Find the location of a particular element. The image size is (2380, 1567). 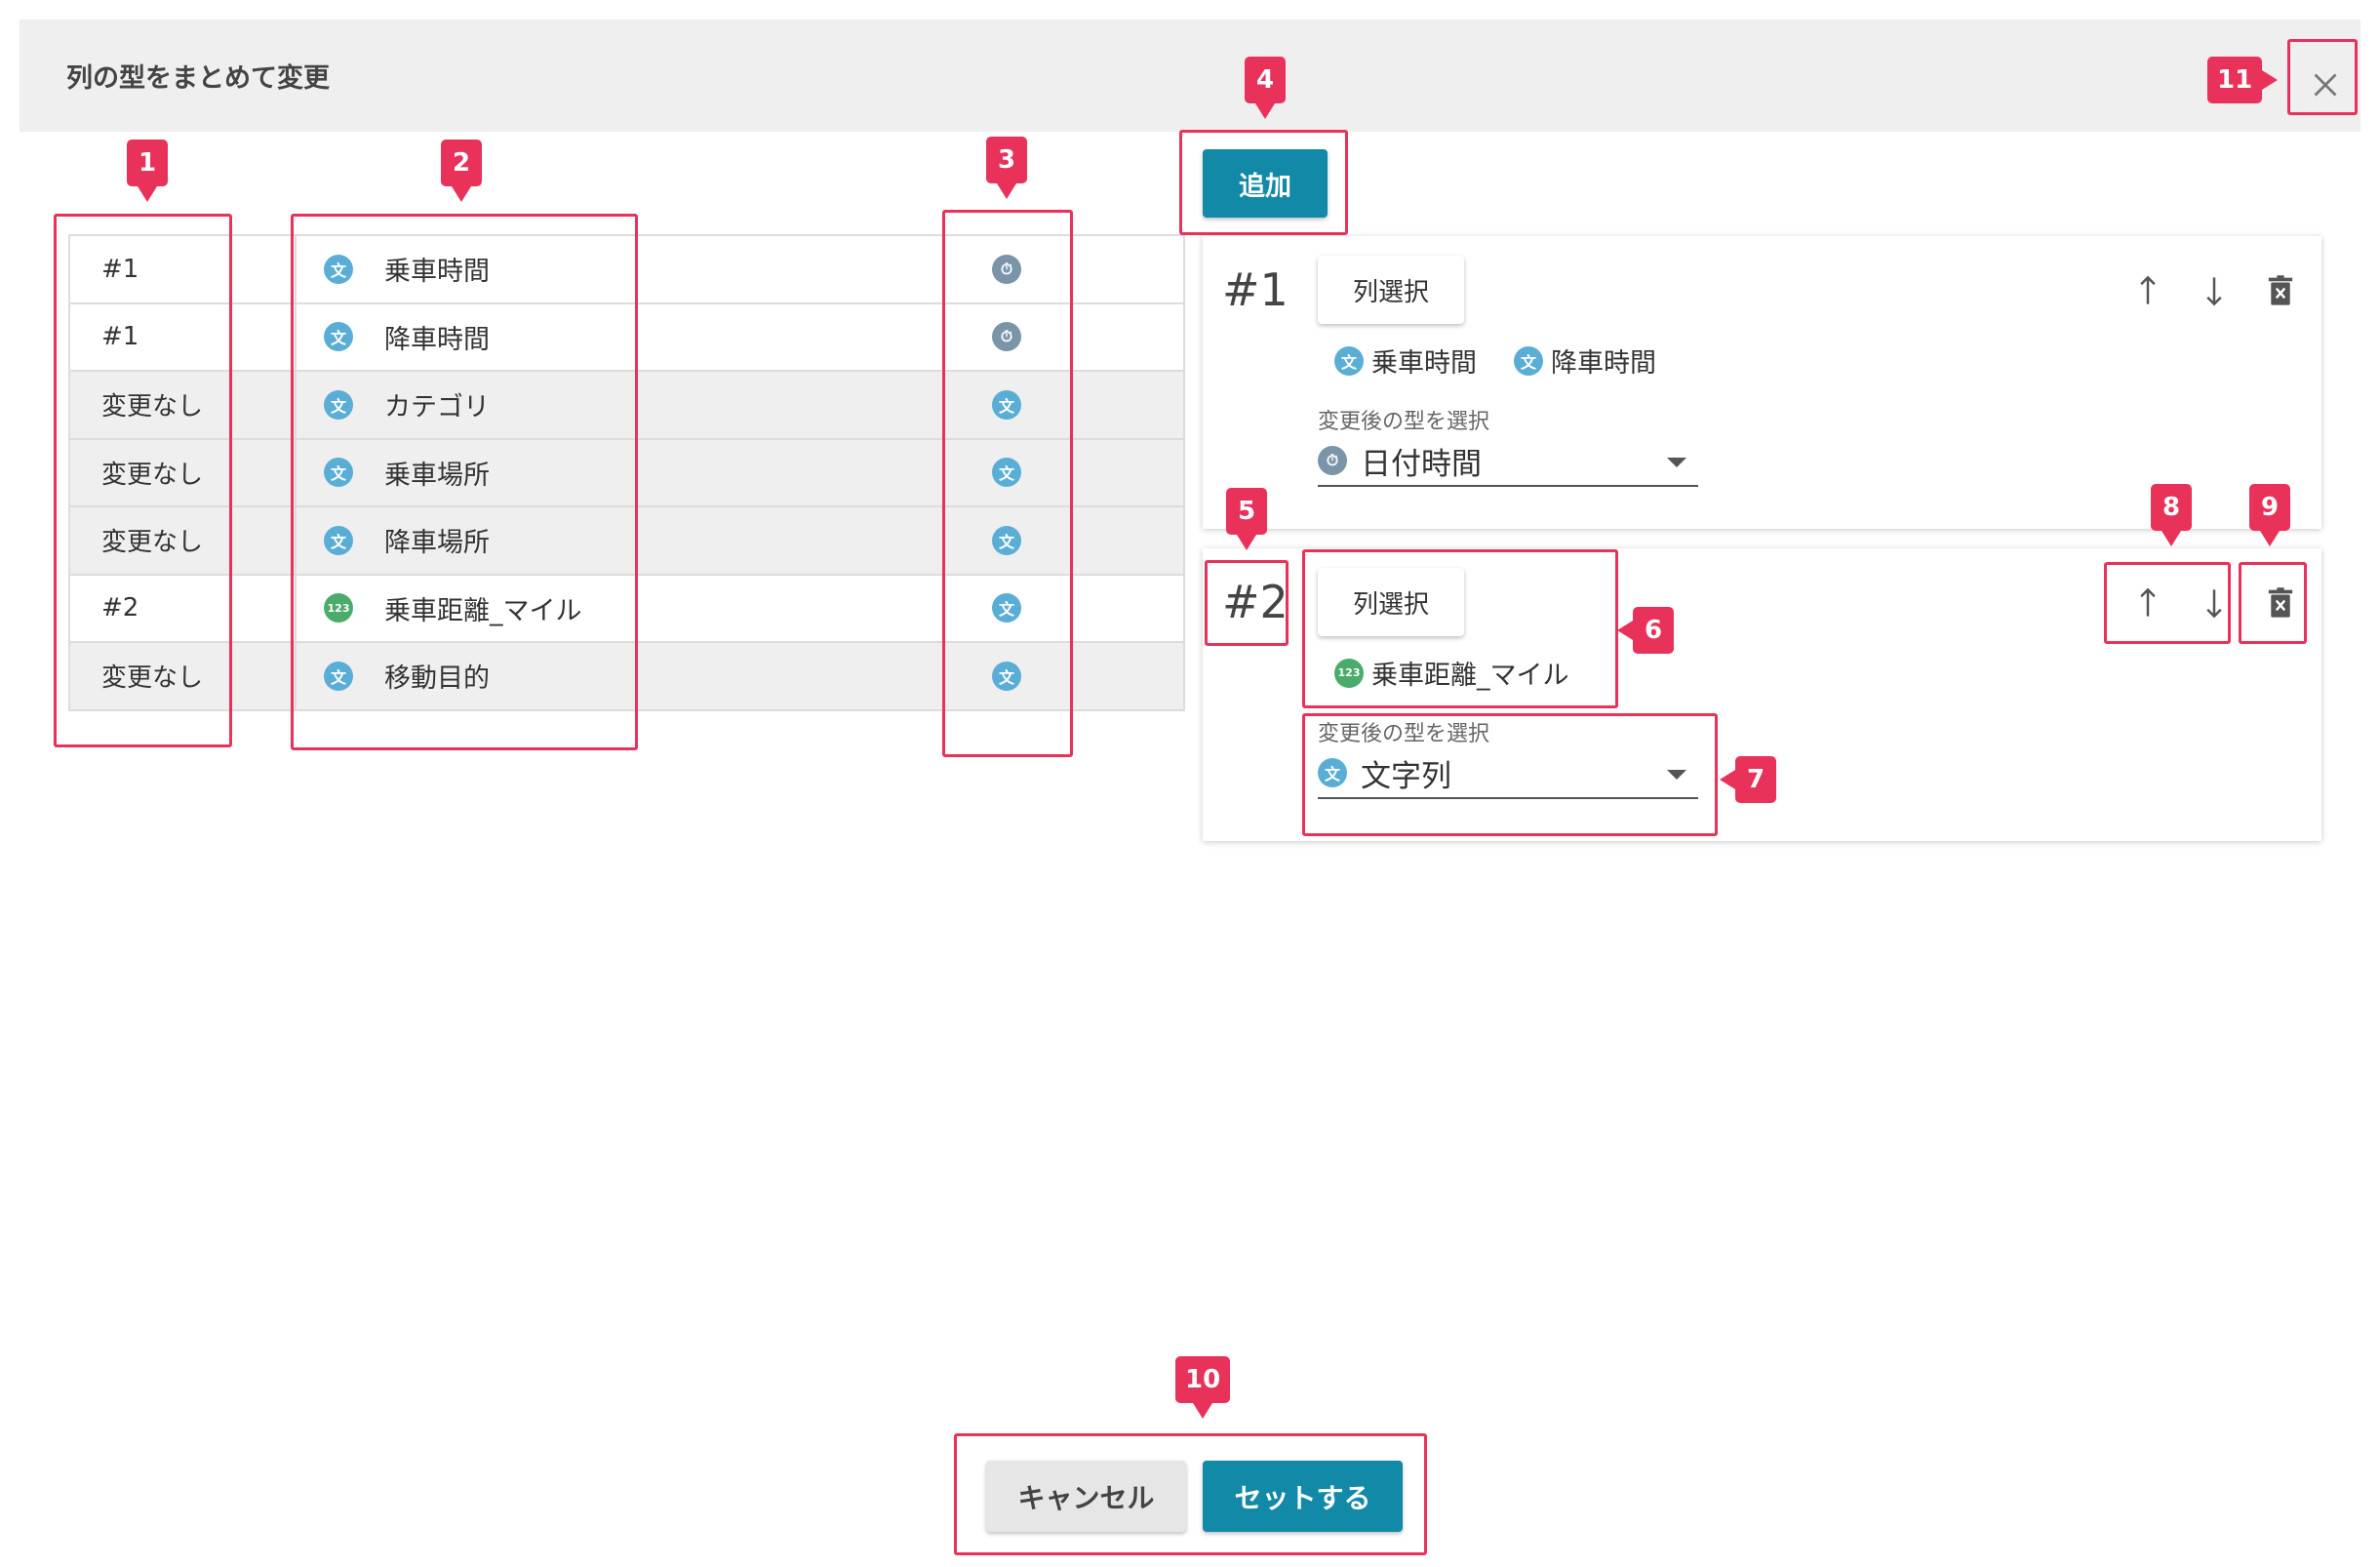

type-select: 文 文字列 is located at coordinates (1508, 773).